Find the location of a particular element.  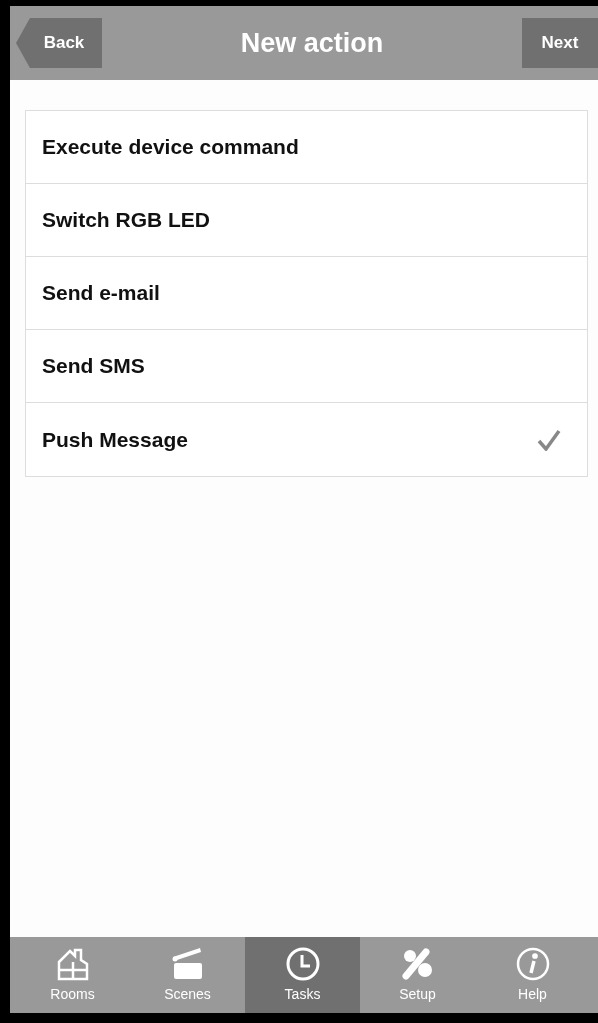

tab: Help is located at coordinates (532, 975).